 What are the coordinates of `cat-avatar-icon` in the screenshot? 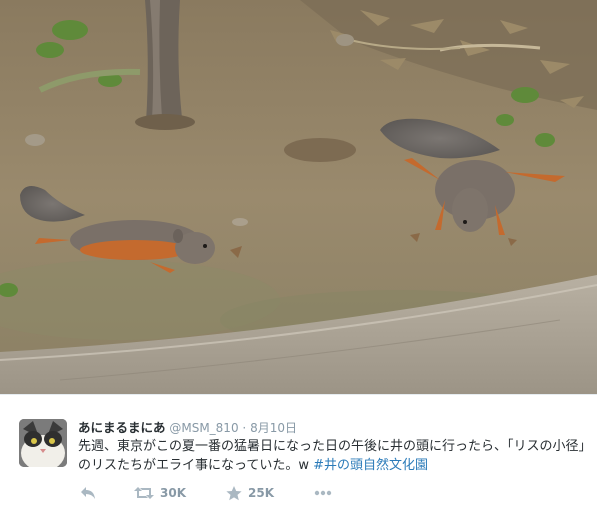 It's located at (43, 443).